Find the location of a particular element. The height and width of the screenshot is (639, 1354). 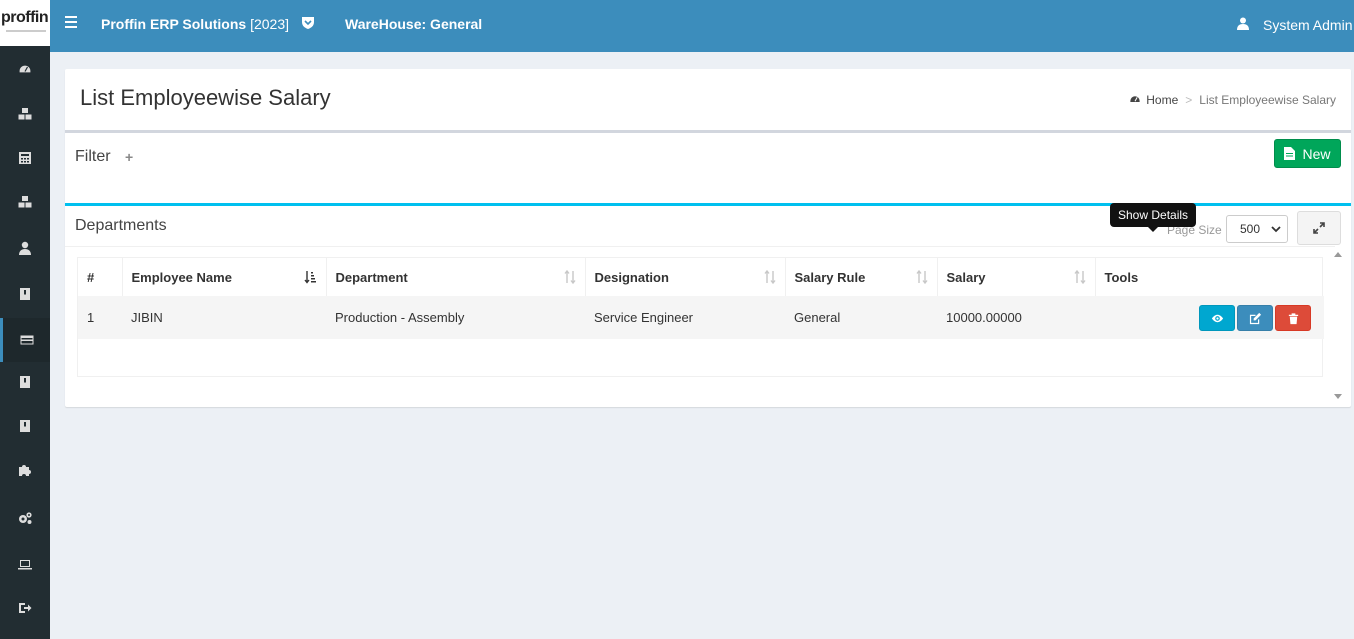

column-header-department: Department is located at coordinates (456, 277).